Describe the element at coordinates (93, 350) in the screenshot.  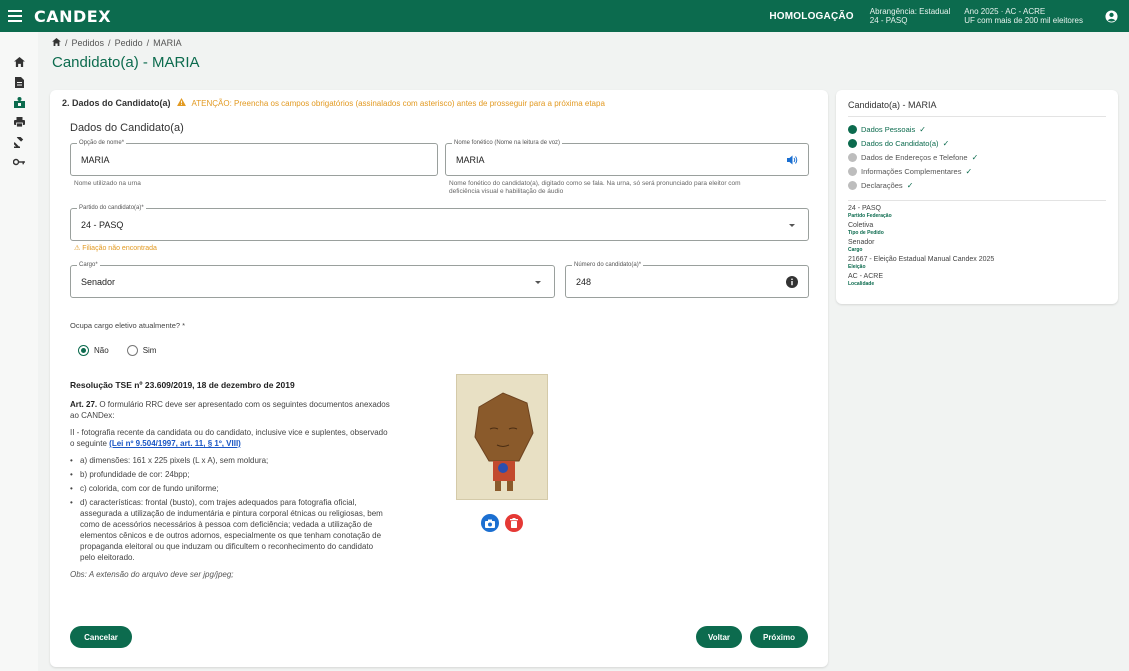
I see `radio-no: Não` at that location.